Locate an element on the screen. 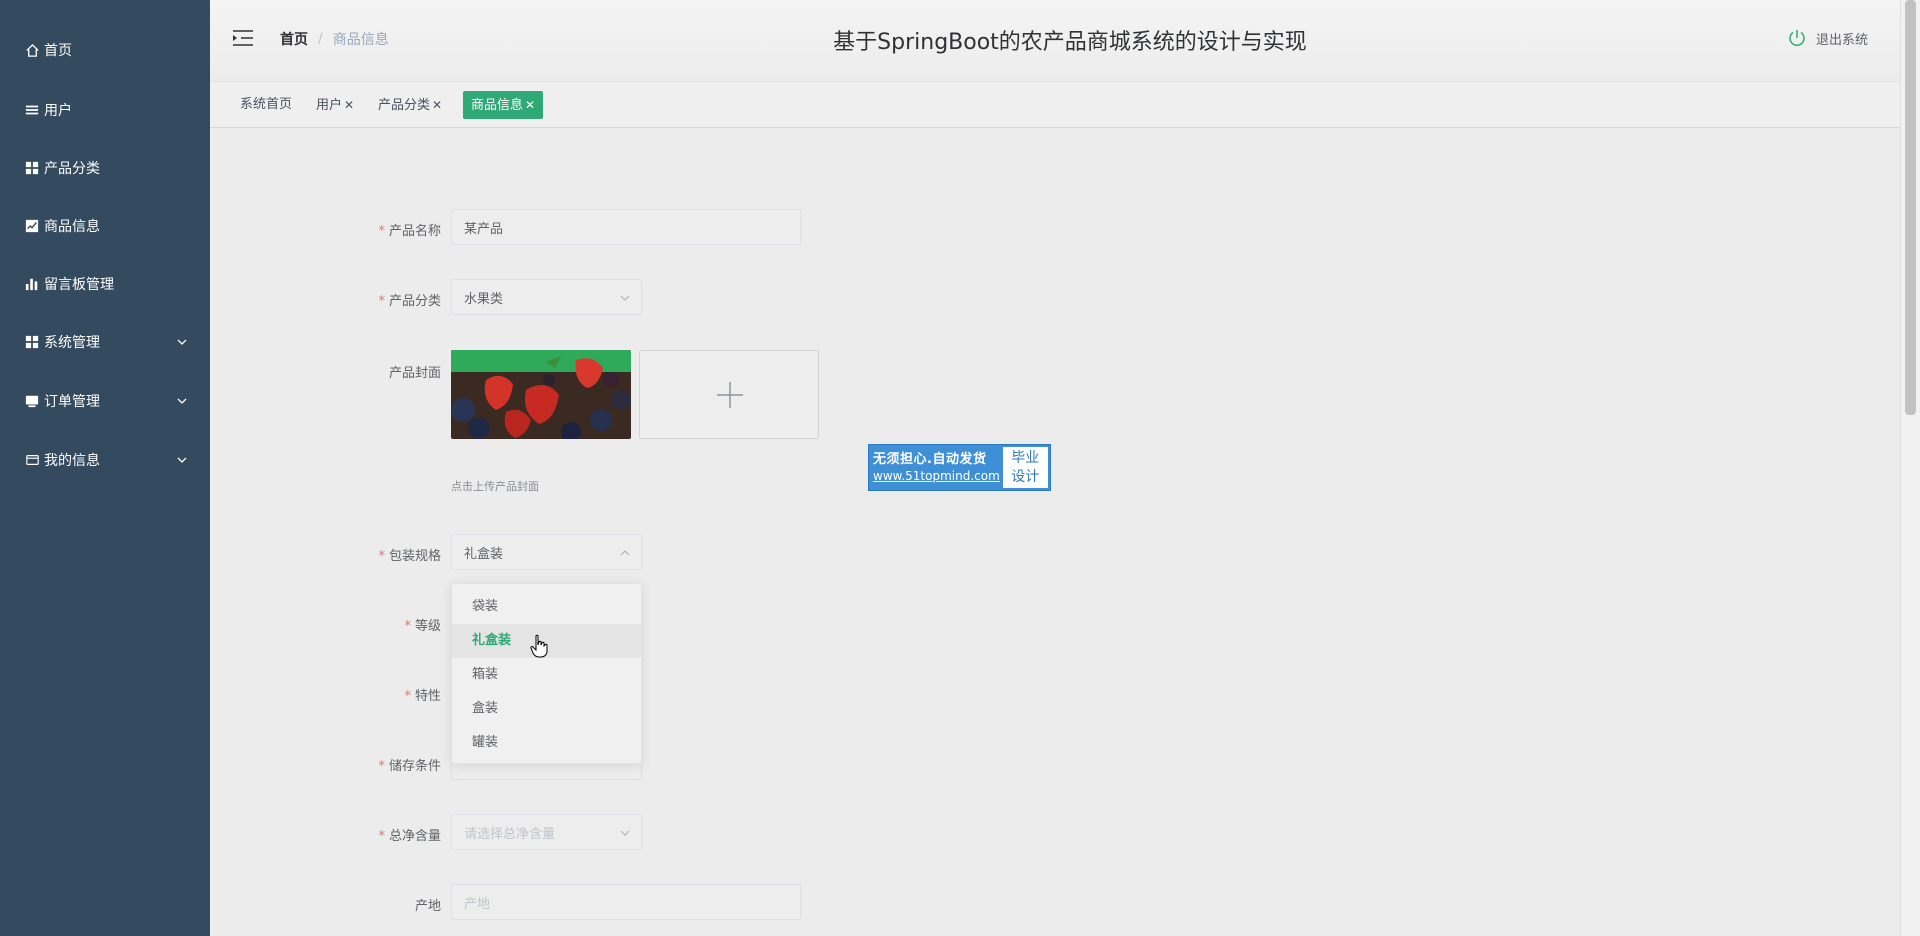 This screenshot has height=936, width=1920. product-category-label: * 产品分类 is located at coordinates (381, 299).